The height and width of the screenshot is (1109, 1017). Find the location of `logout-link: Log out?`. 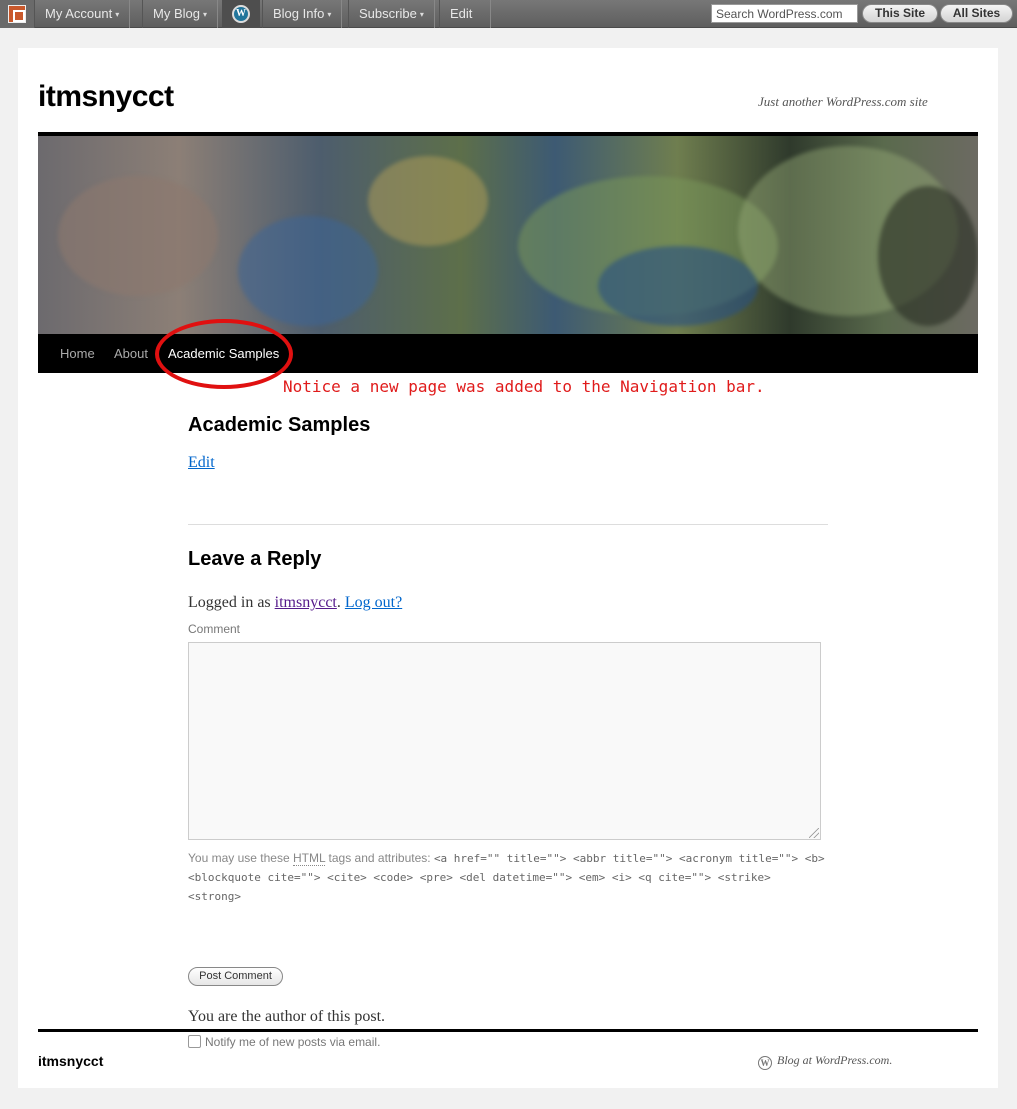

logout-link: Log out? is located at coordinates (373, 602).